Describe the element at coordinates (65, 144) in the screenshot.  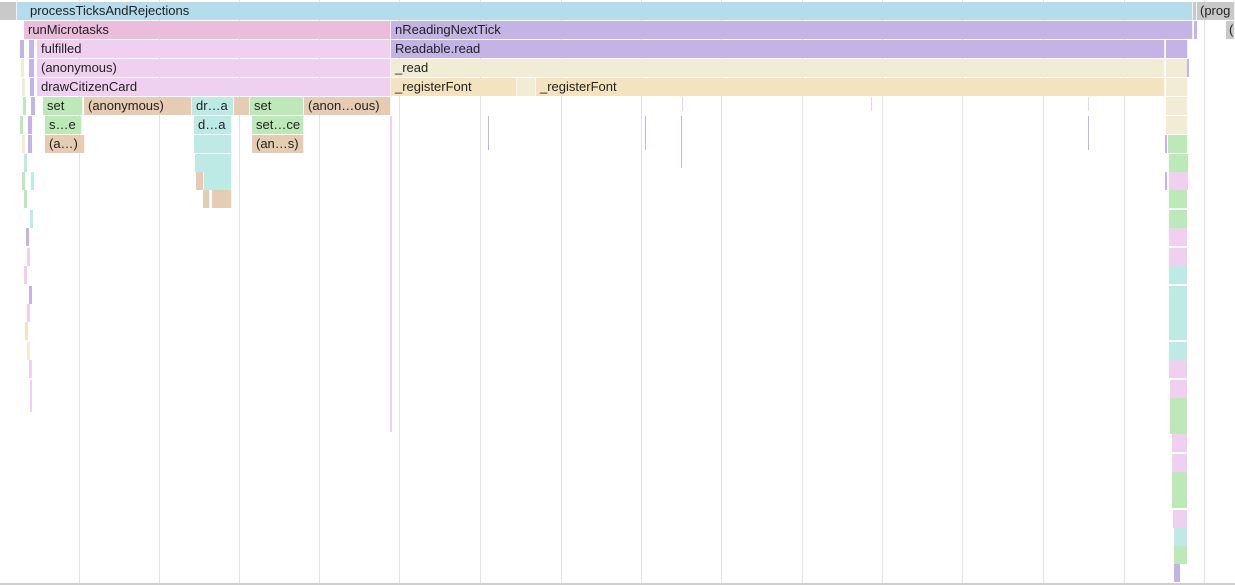
I see `flame-frame-a: (a…)` at that location.